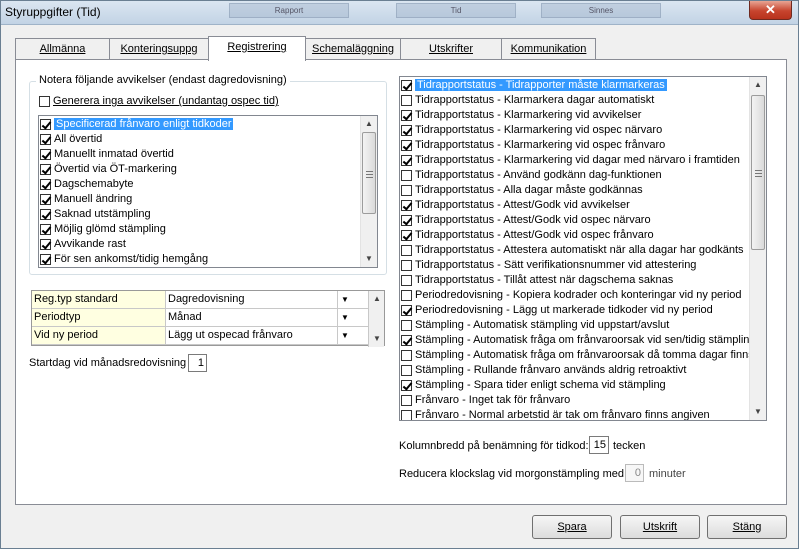 Image resolution: width=799 pixels, height=549 pixels. What do you see at coordinates (634, 473) in the screenshot?
I see `reduce-input: 0` at bounding box center [634, 473].